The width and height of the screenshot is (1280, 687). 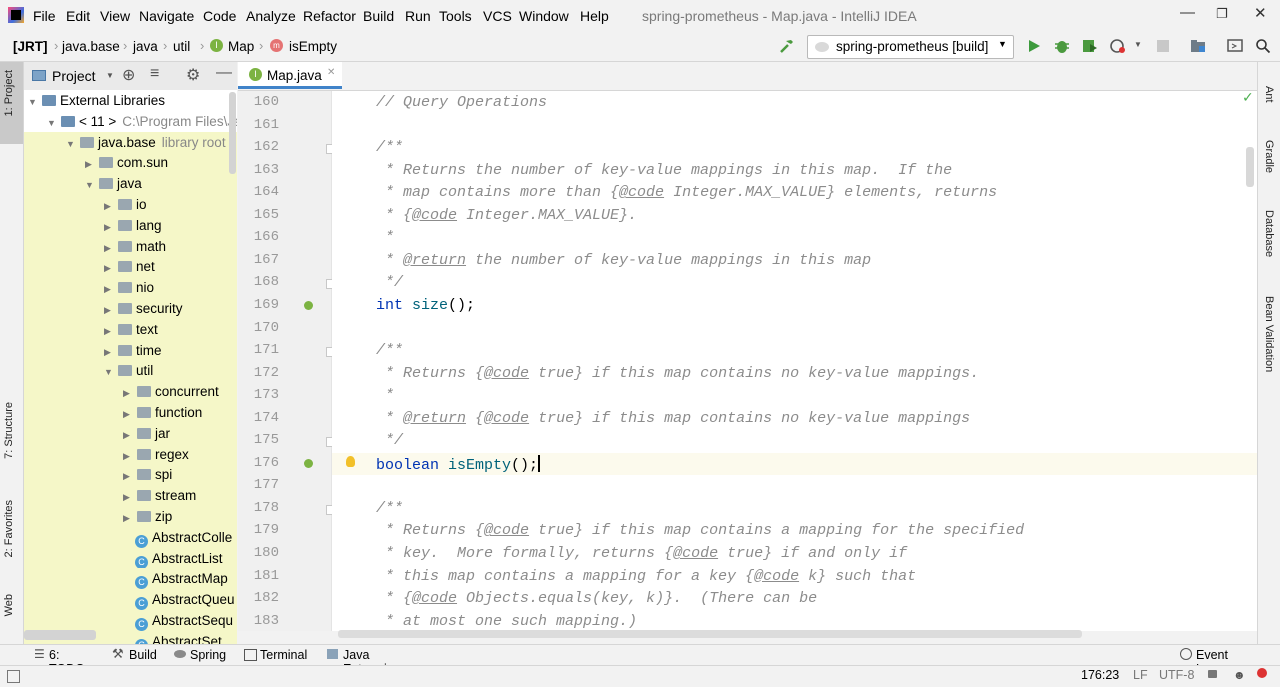 I want to click on presentation-icon, so click(x=1235, y=46).